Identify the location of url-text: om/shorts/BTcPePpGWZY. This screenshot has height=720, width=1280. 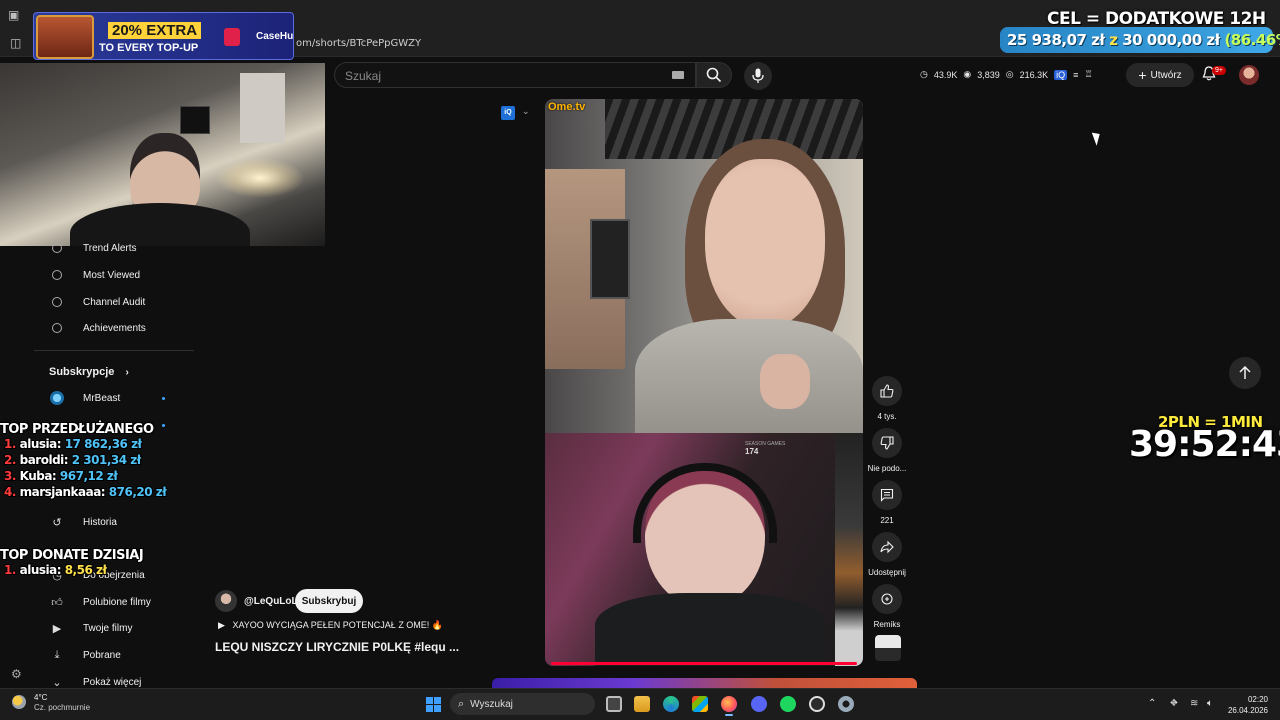
(358, 43).